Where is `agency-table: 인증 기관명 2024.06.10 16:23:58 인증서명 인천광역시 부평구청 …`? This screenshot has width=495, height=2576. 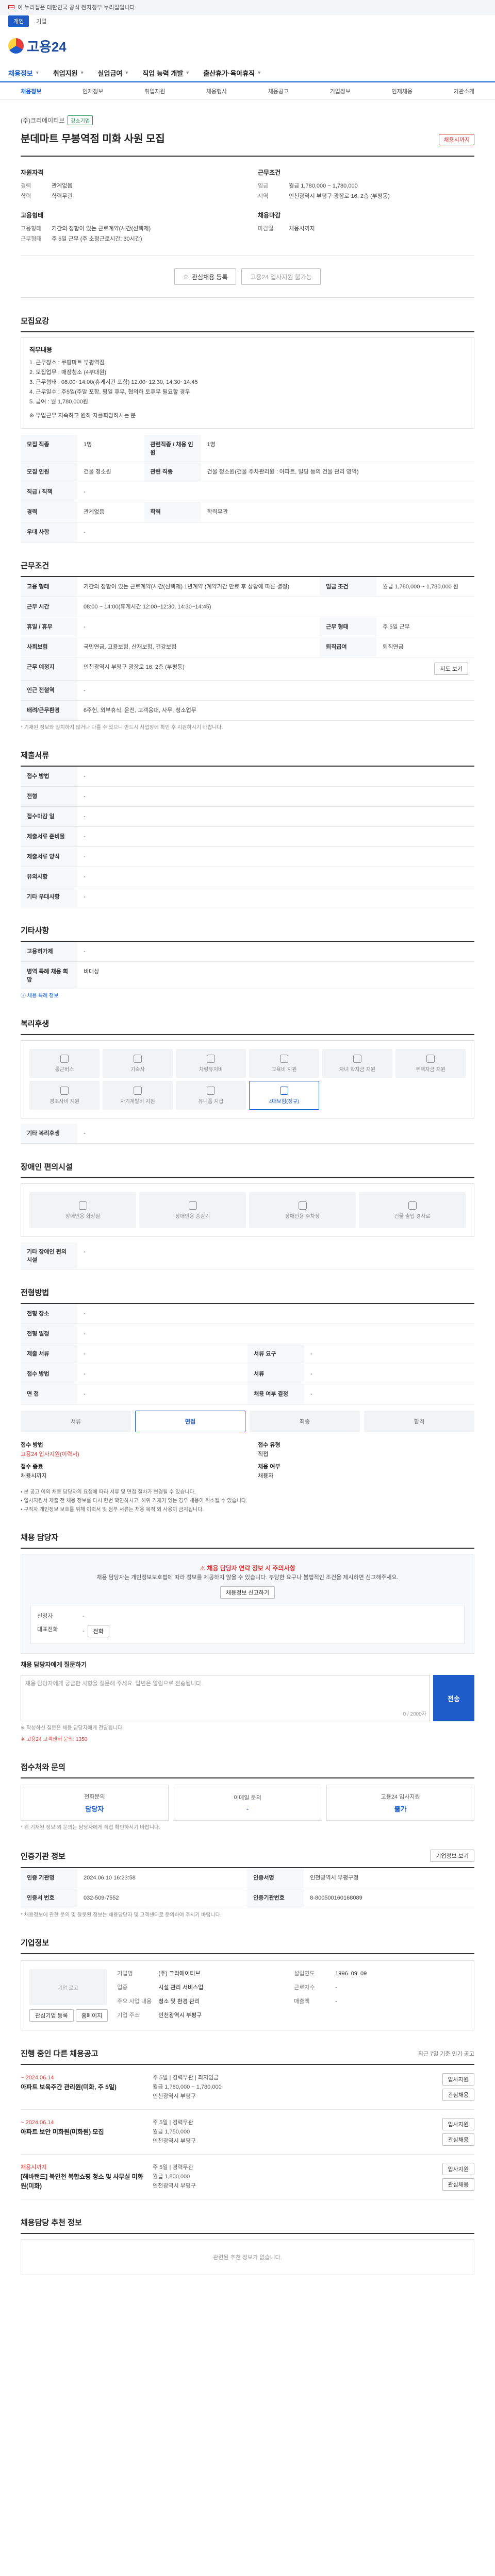 agency-table: 인증 기관명 2024.06.10 16:23:58 인증서명 인천광역시 부평구청 … is located at coordinates (247, 1888).